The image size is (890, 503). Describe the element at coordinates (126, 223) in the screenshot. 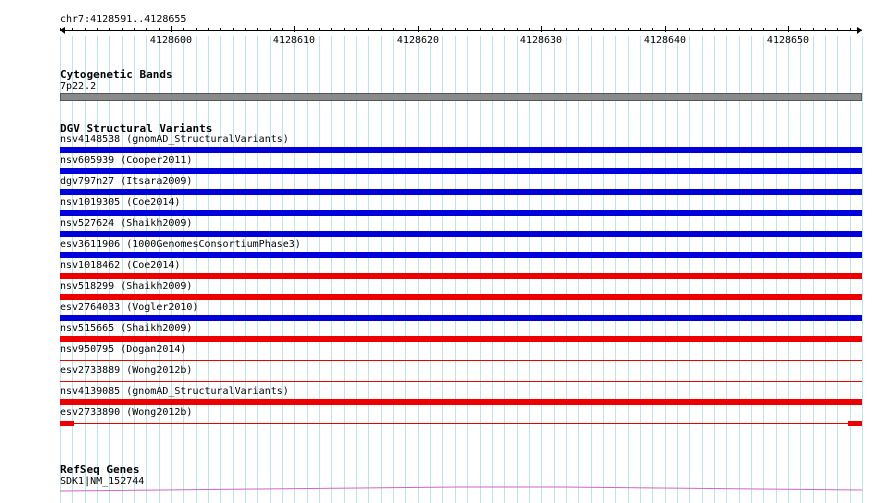

I see `dgv-variant-label: nsv527624 (Shaikh2009)` at that location.